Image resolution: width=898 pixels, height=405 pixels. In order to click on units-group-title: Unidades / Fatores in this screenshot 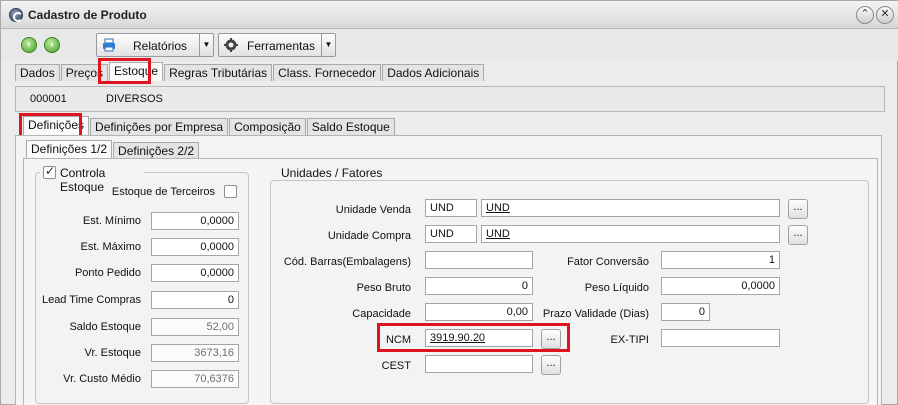, I will do `click(332, 173)`.